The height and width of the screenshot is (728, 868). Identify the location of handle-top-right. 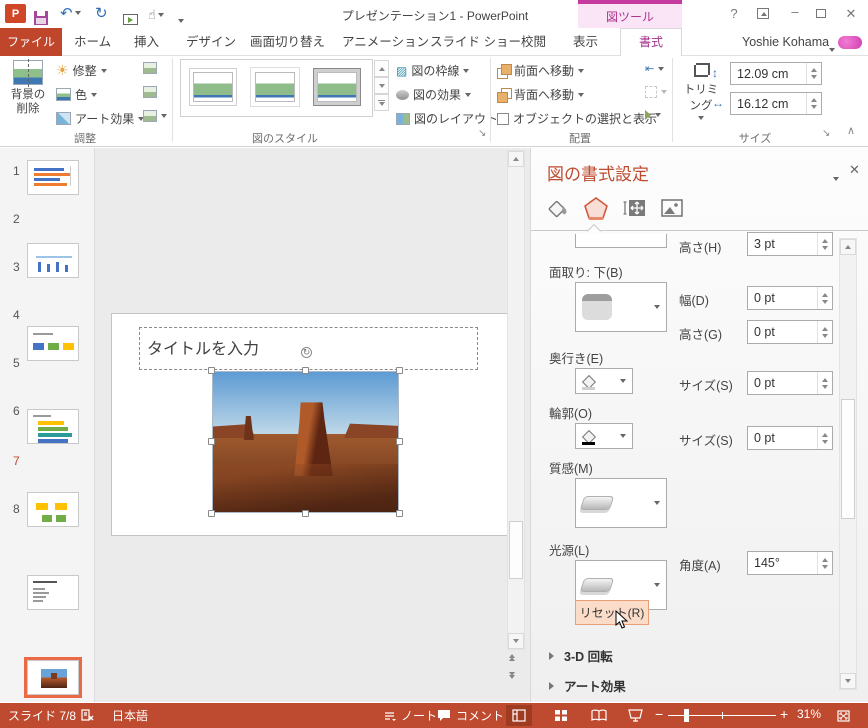
(399, 370).